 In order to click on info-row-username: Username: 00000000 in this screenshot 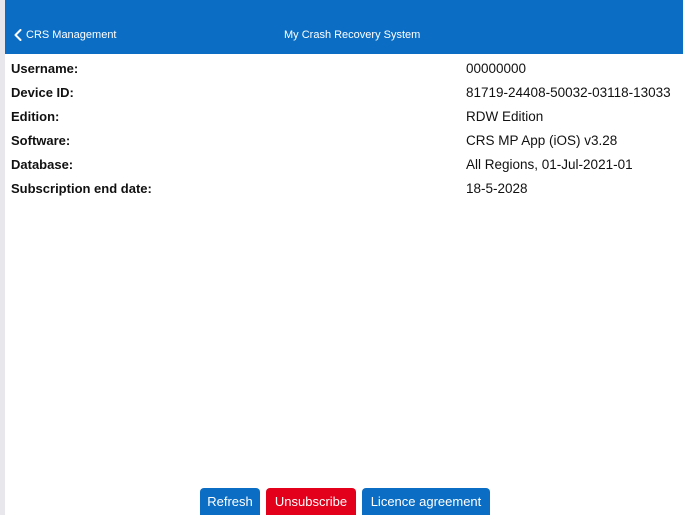, I will do `click(344, 69)`.